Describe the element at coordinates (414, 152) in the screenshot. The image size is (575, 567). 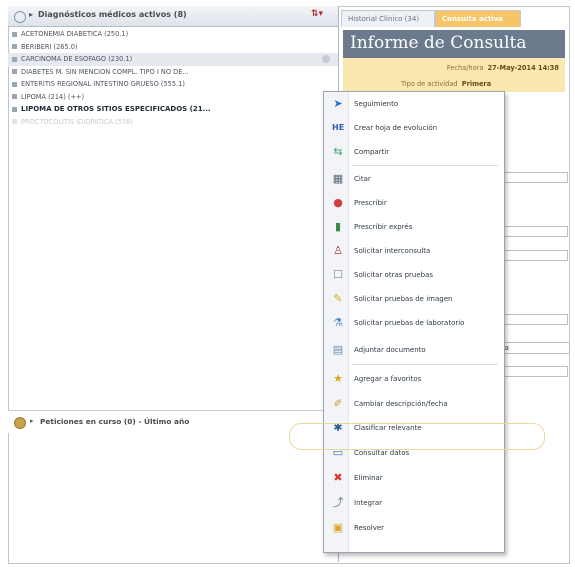
I see `menu-item-compartir: ⇆ Compartir` at that location.